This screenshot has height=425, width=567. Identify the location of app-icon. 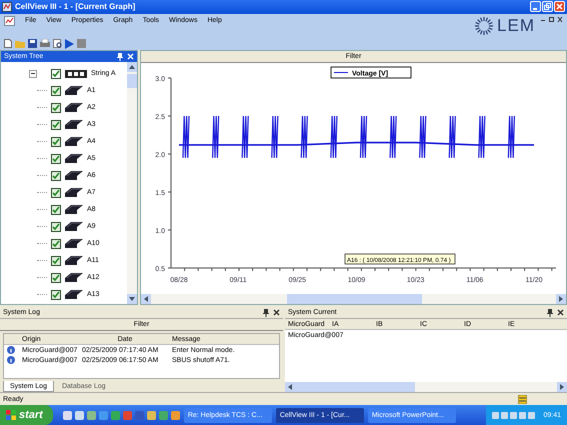
(7, 7).